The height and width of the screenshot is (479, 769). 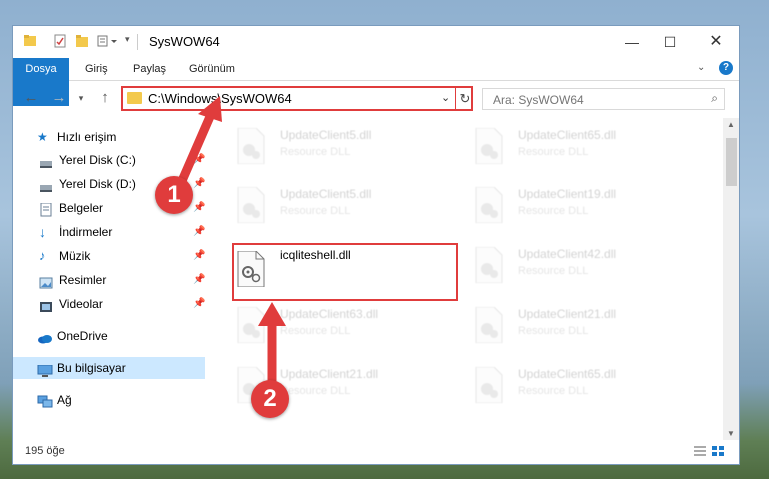 What do you see at coordinates (91, 368) in the screenshot?
I see `sidebar-item-label: Bu bilgisayar` at bounding box center [91, 368].